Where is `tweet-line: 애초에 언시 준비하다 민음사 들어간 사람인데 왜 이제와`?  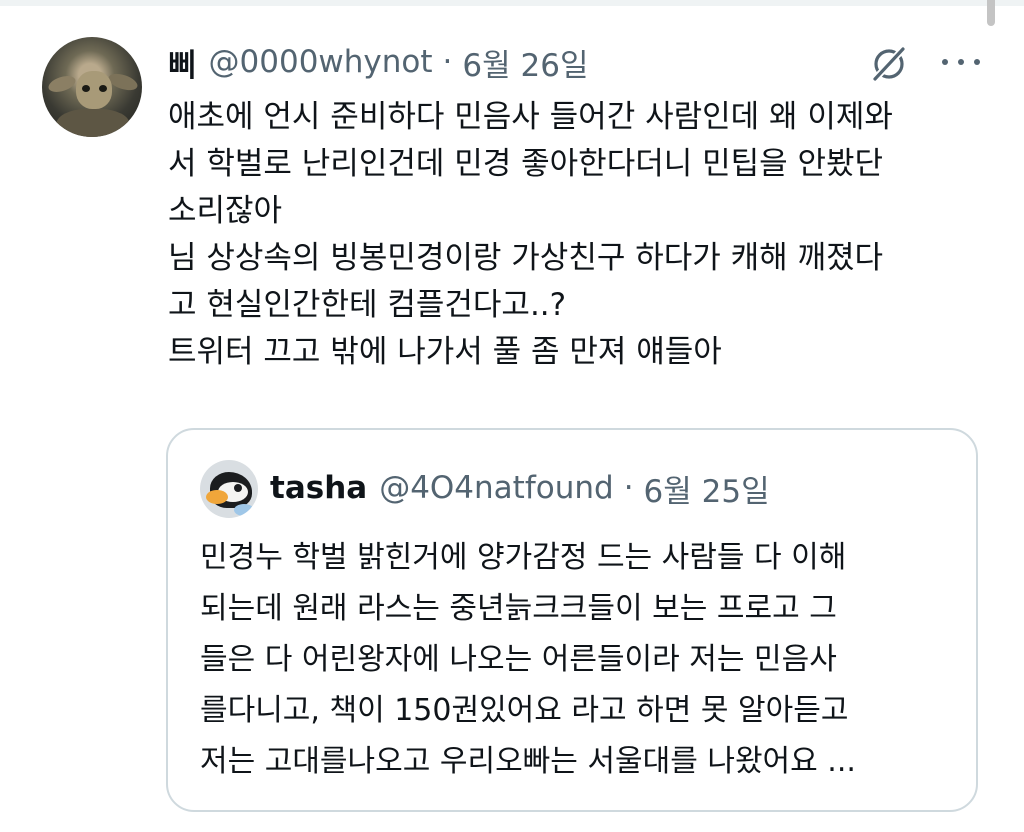 tweet-line: 애초에 언시 준비하다 민음사 들어간 사람인데 왜 이제와 is located at coordinates (530, 117).